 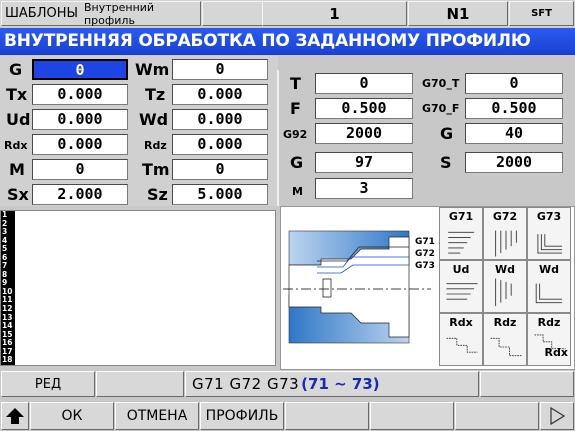 What do you see at coordinates (447, 133) in the screenshot?
I see `param-label-g-right: G` at bounding box center [447, 133].